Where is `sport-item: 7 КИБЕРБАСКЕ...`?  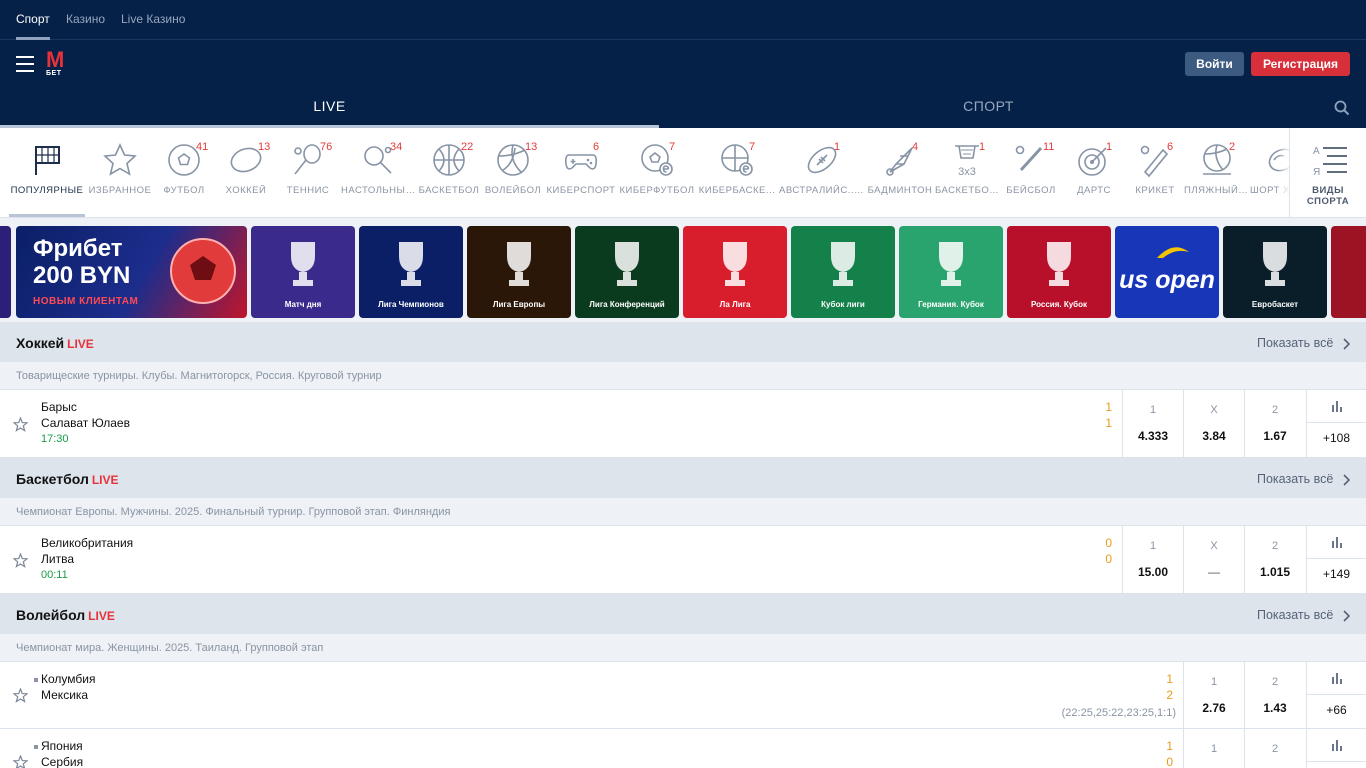
sport-item: 7 КИБЕРБАСКЕ... is located at coordinates (737, 172).